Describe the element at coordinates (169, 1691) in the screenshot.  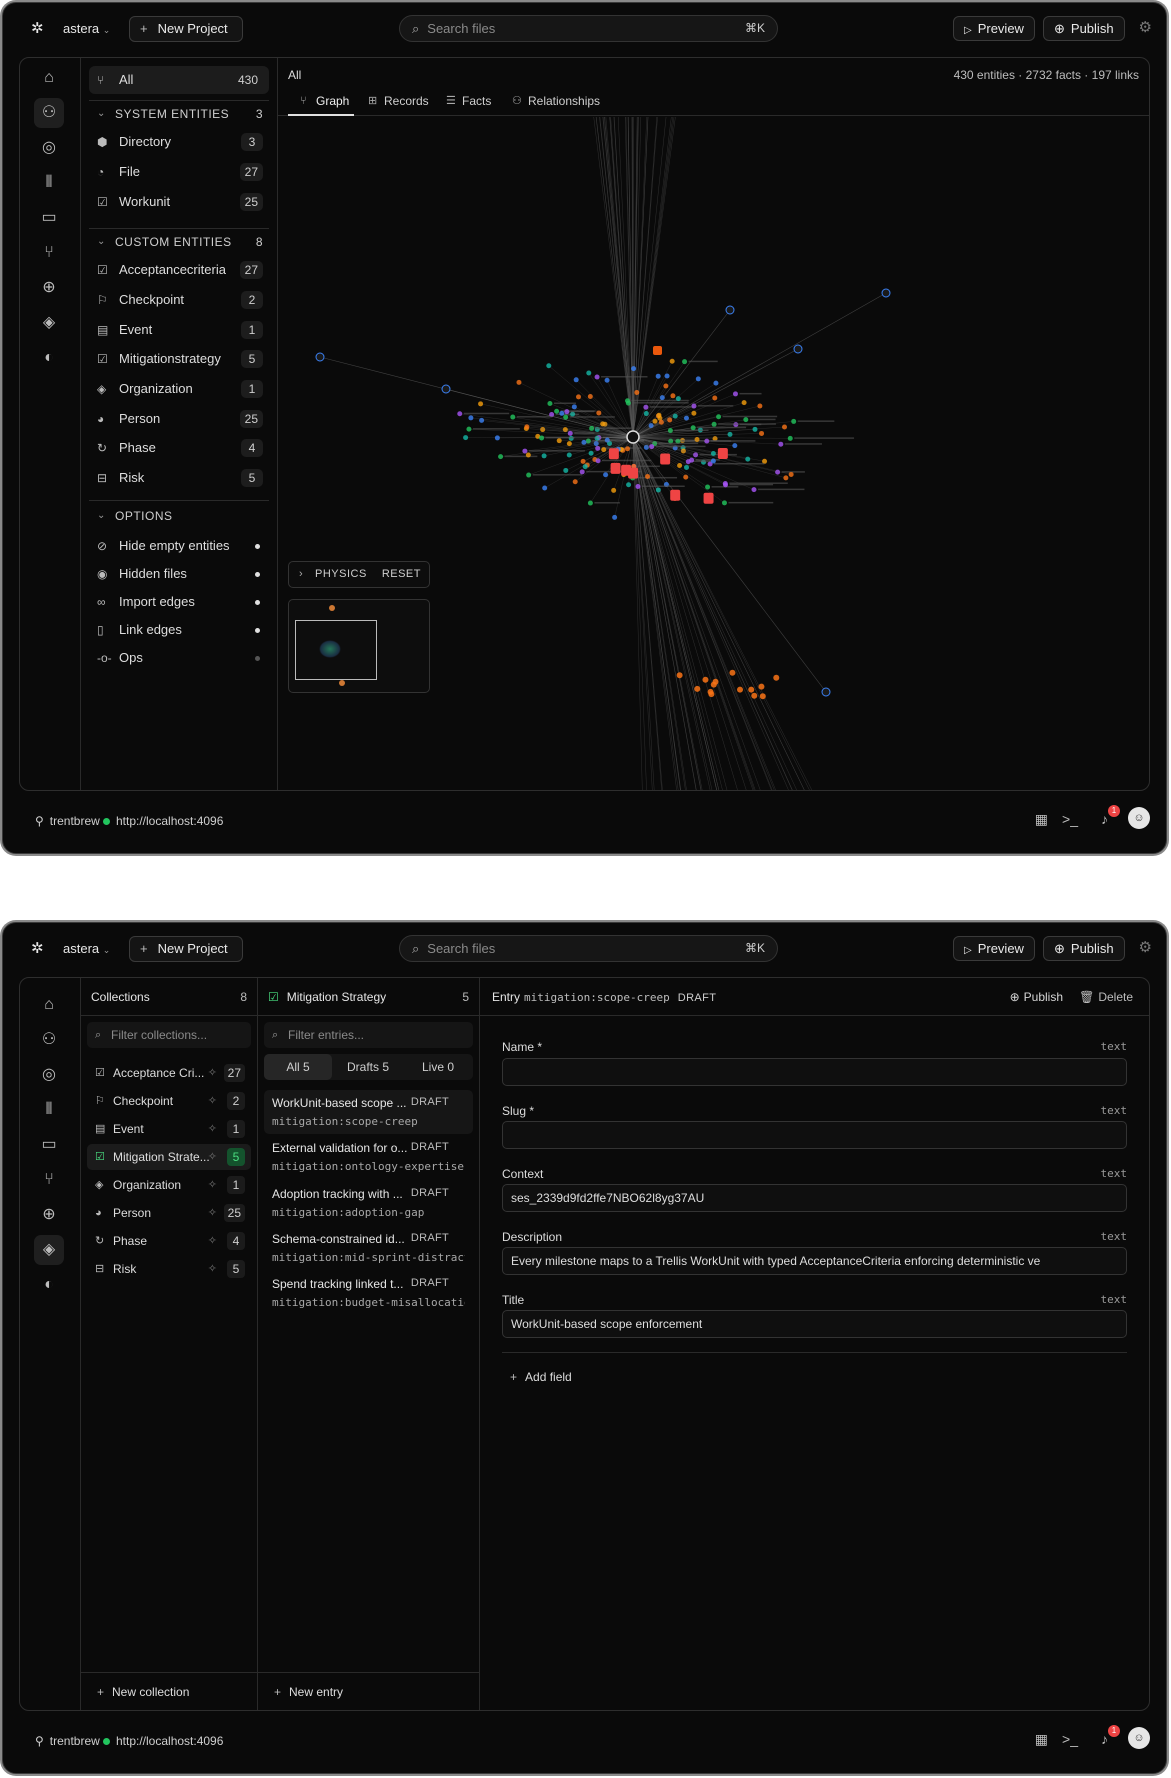
I see `new-collection-button: + New collection` at that location.